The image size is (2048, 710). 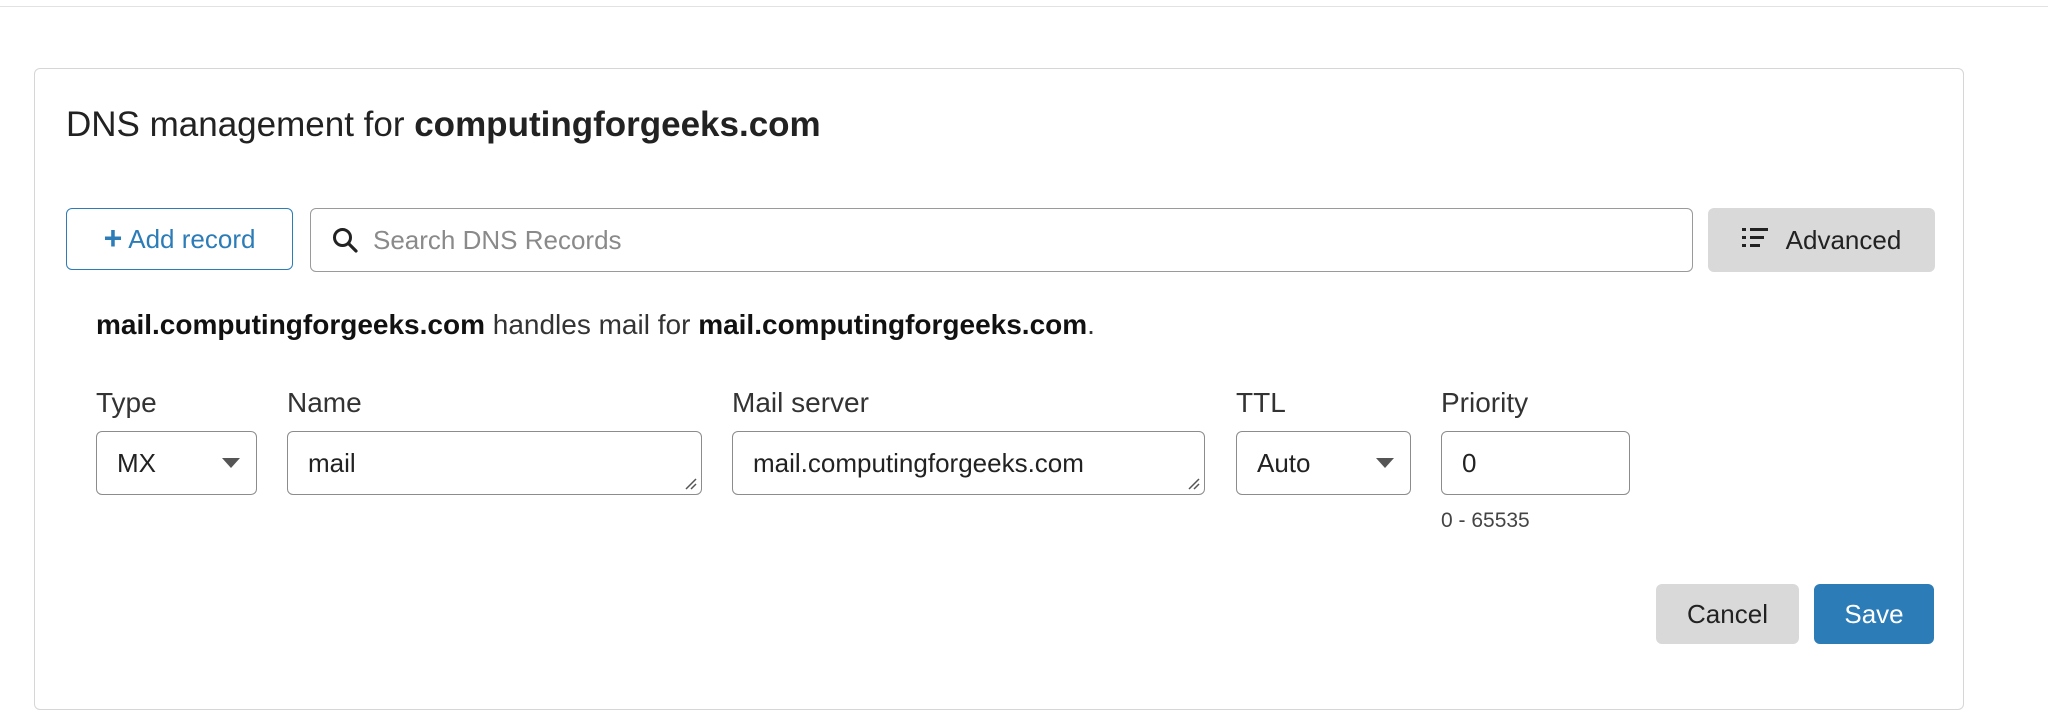 I want to click on mail-host: mail.computingforgeeks.com, so click(x=290, y=324).